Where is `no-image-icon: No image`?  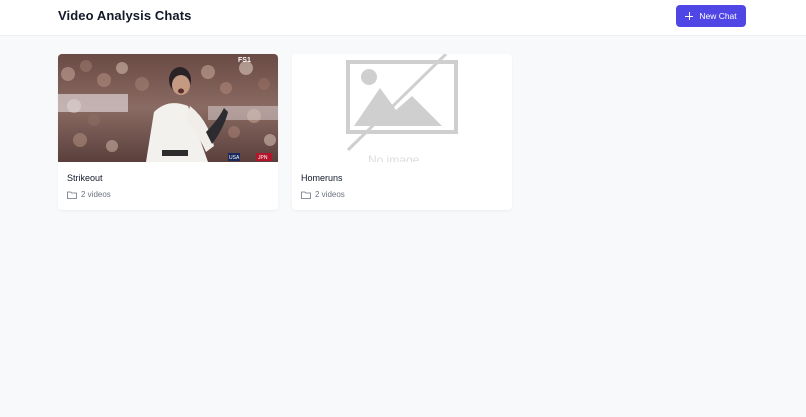 no-image-icon: No image is located at coordinates (402, 108).